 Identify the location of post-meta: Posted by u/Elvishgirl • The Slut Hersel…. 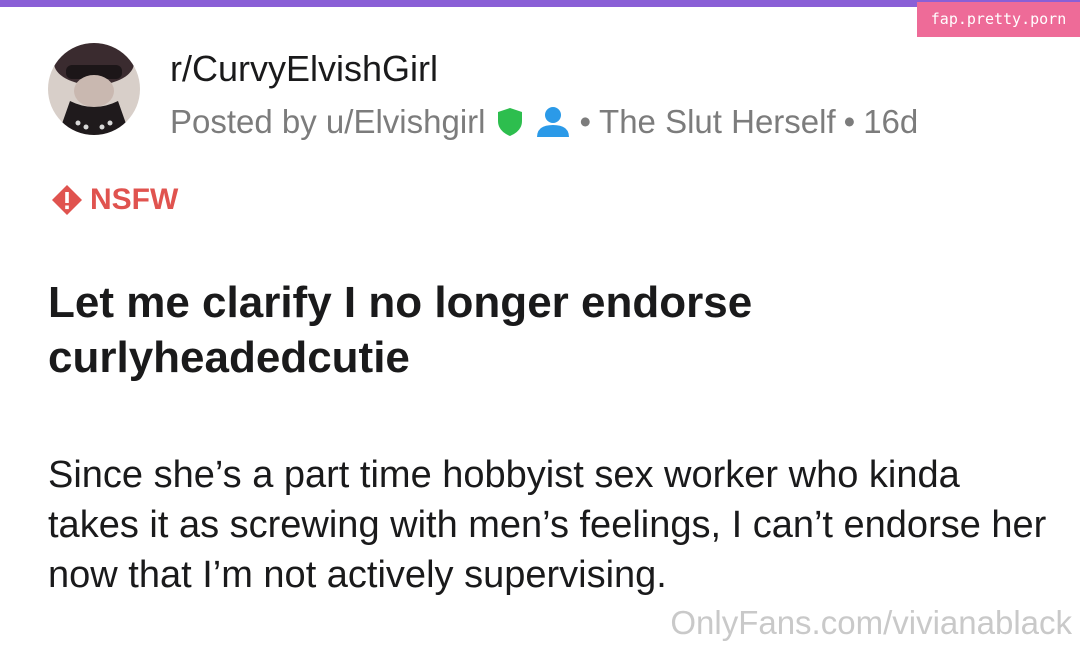
(544, 122).